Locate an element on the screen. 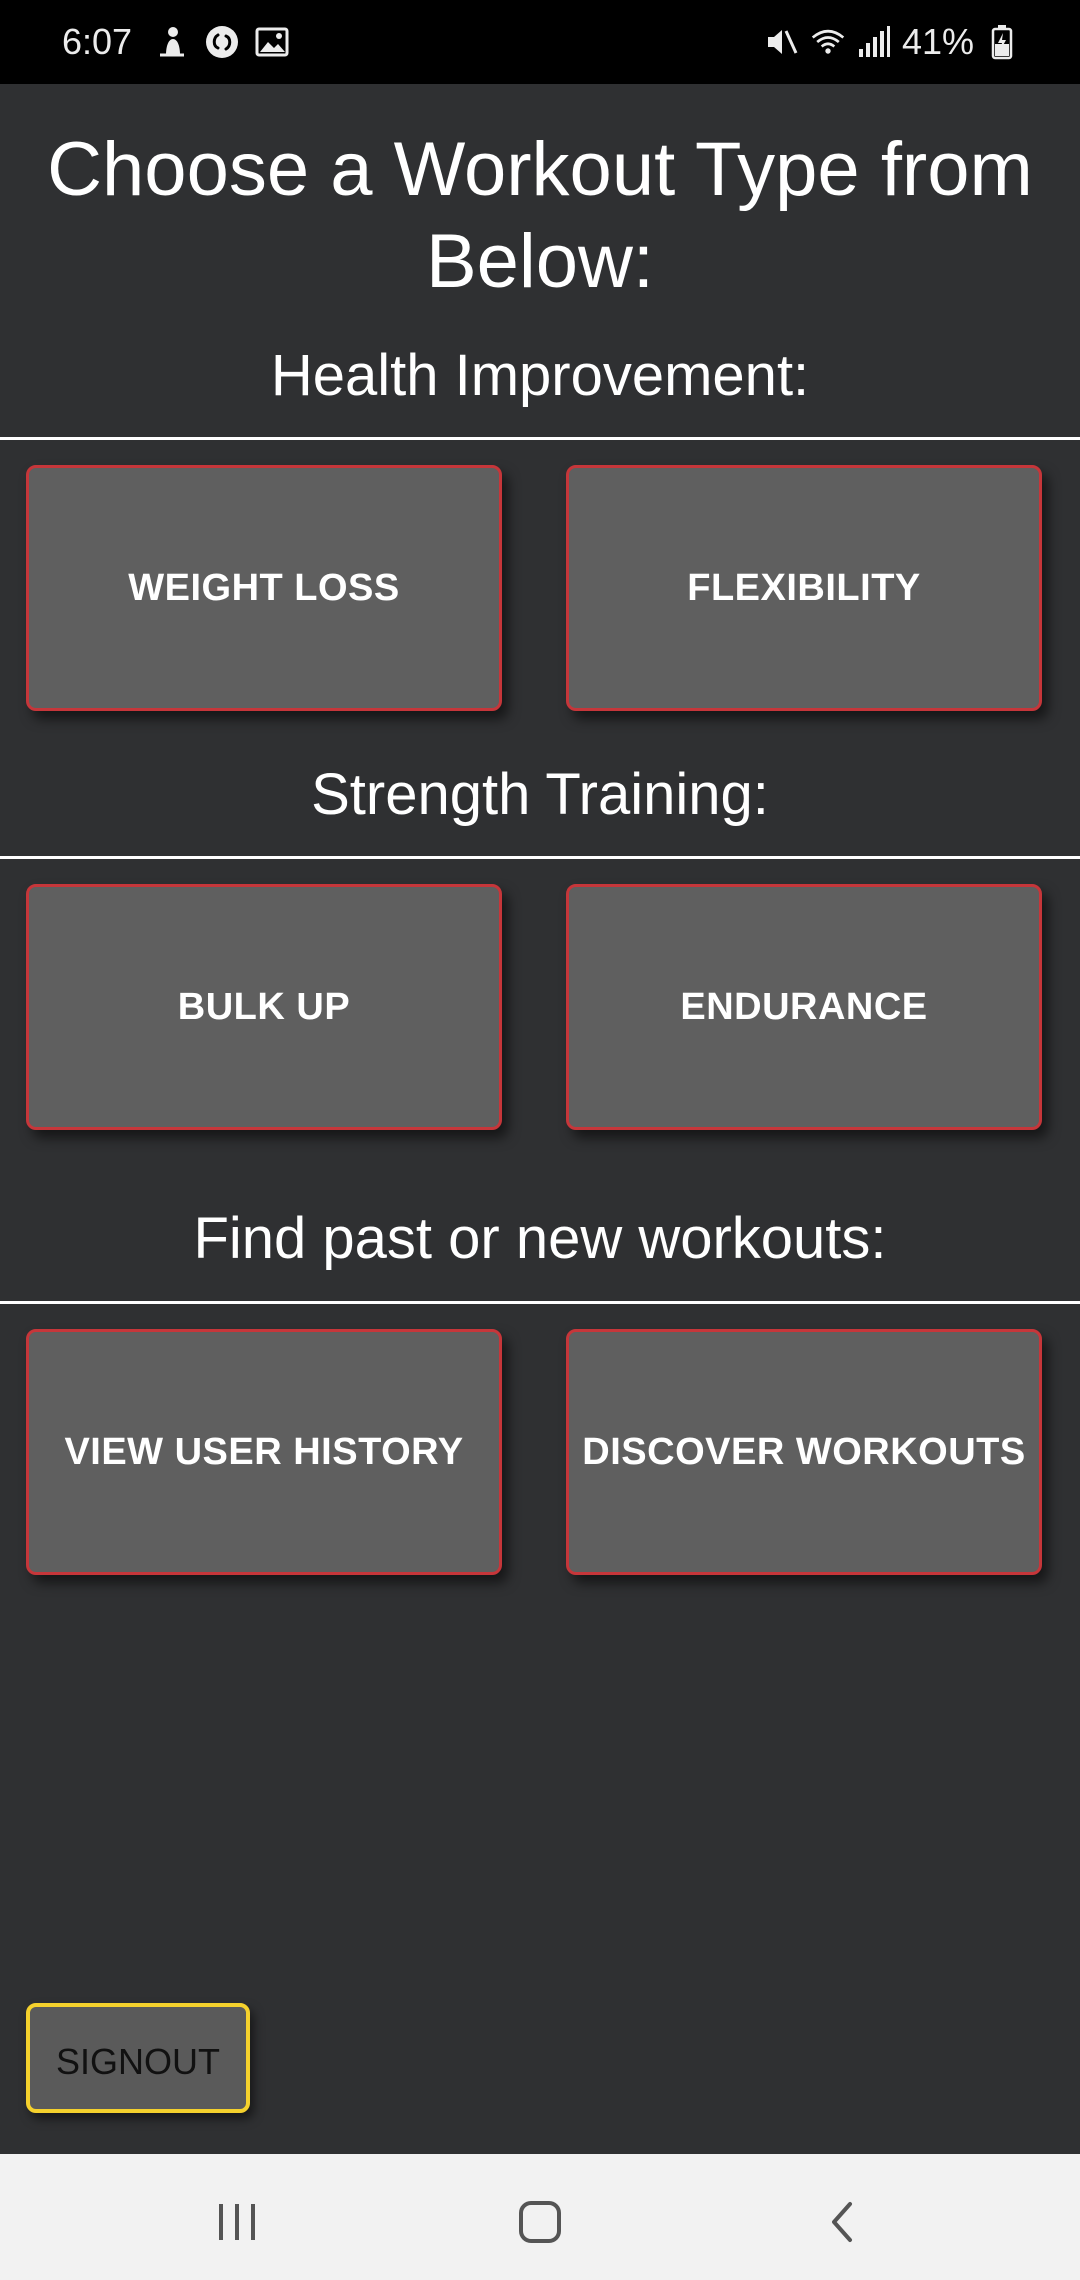  view-user-history-label: VIEW USER HISTORY is located at coordinates (264, 1451).